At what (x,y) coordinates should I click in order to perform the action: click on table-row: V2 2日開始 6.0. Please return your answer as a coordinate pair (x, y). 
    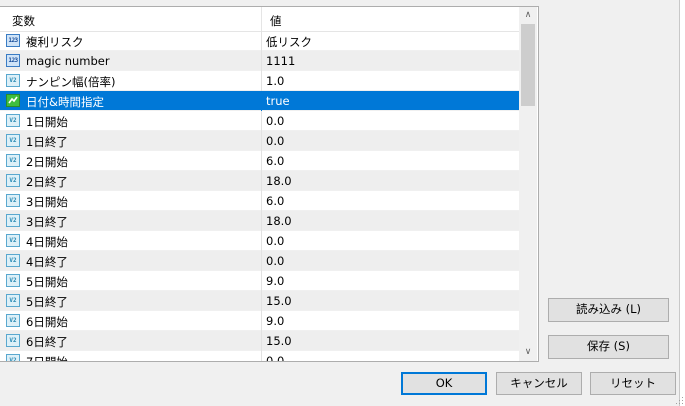
    Looking at the image, I should click on (259, 161).